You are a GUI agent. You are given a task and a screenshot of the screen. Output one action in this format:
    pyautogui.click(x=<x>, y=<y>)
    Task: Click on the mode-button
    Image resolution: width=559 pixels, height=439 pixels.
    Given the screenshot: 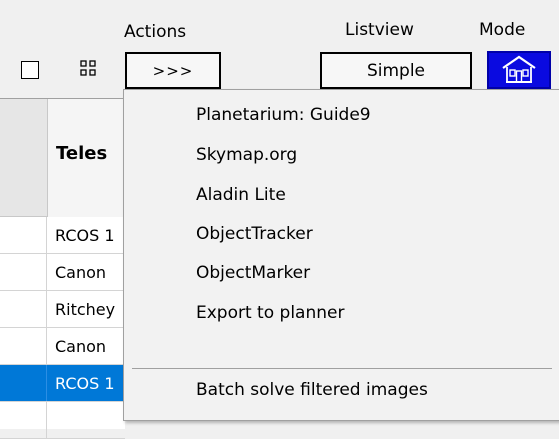 What is the action you would take?
    pyautogui.click(x=519, y=70)
    